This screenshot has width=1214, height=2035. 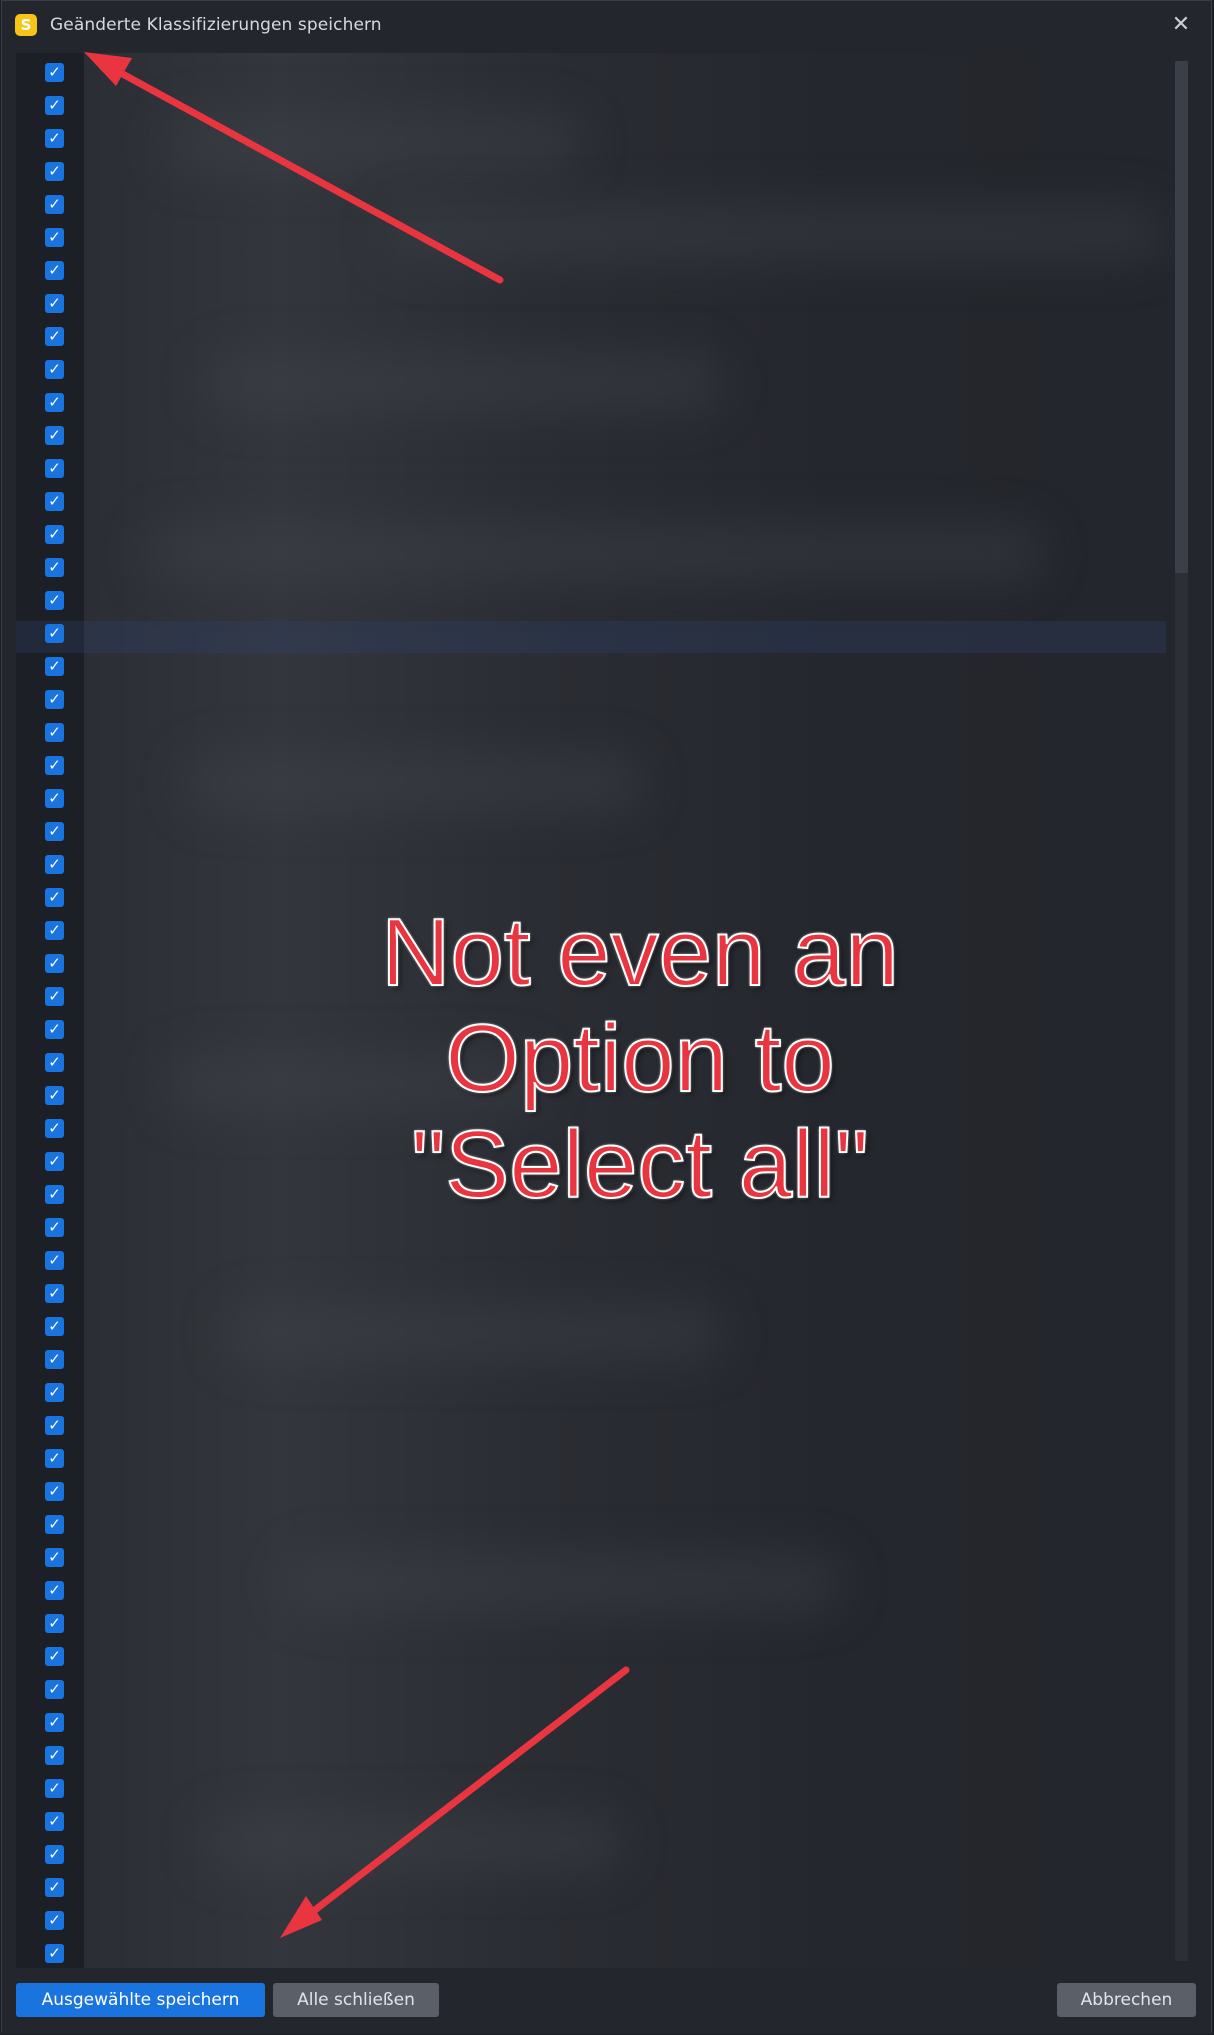 I want to click on cancel-button: Abbrechen, so click(x=1126, y=2000).